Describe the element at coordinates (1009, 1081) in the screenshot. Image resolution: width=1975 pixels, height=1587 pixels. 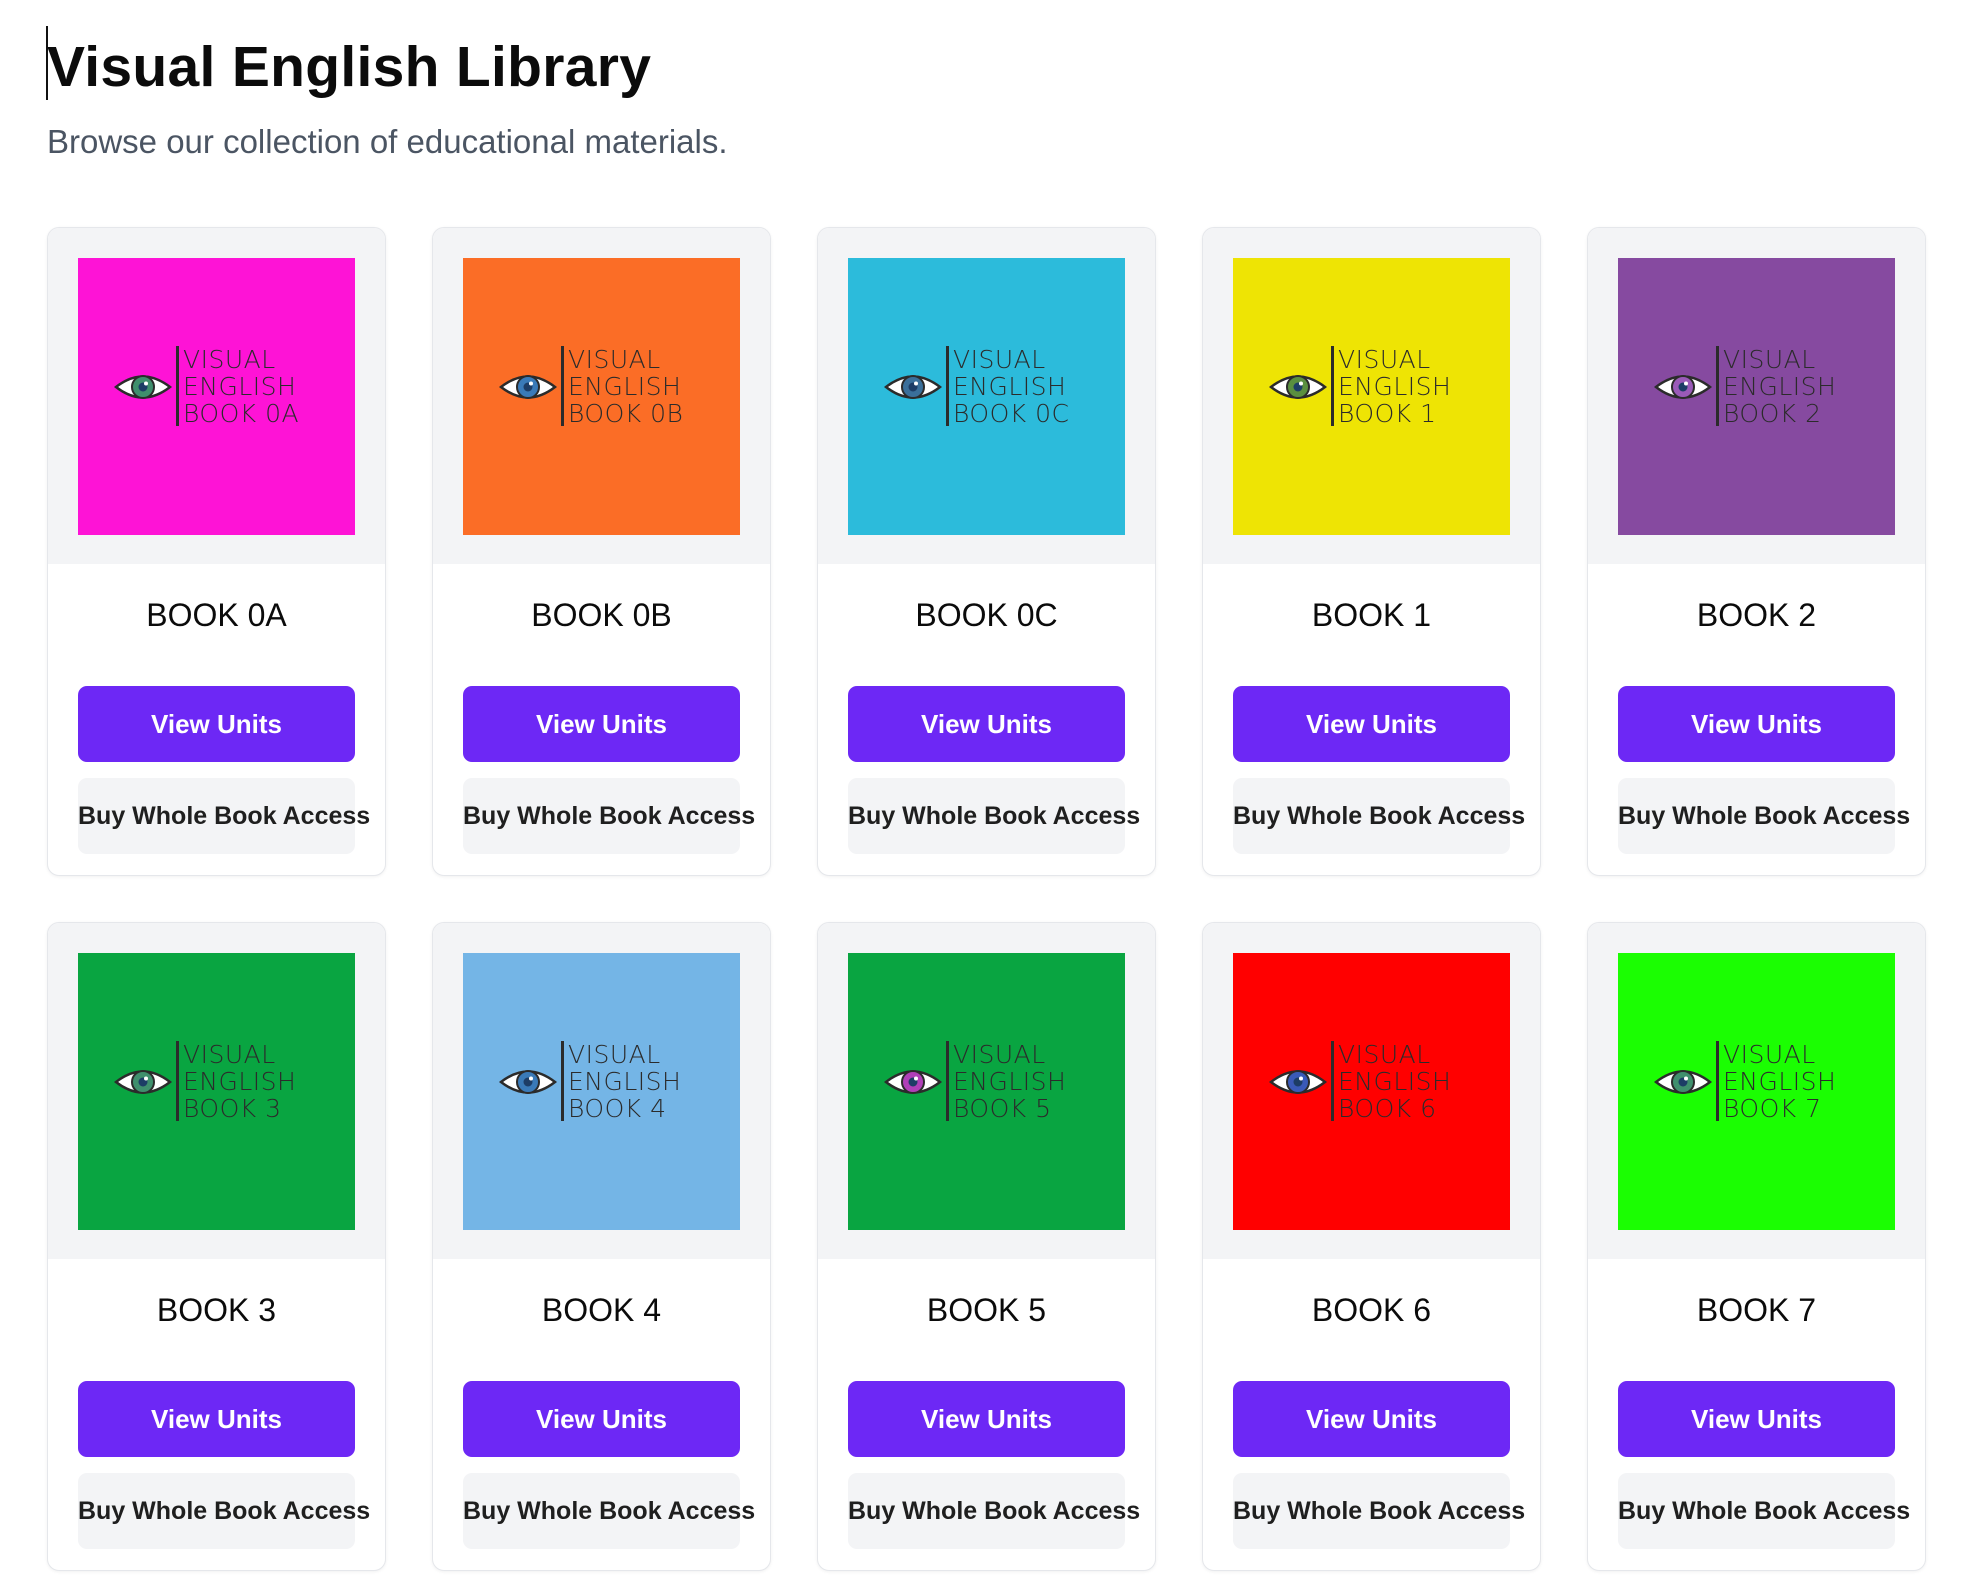
I see `cover-text: VISUAL ENGLISH BOOK 5` at that location.